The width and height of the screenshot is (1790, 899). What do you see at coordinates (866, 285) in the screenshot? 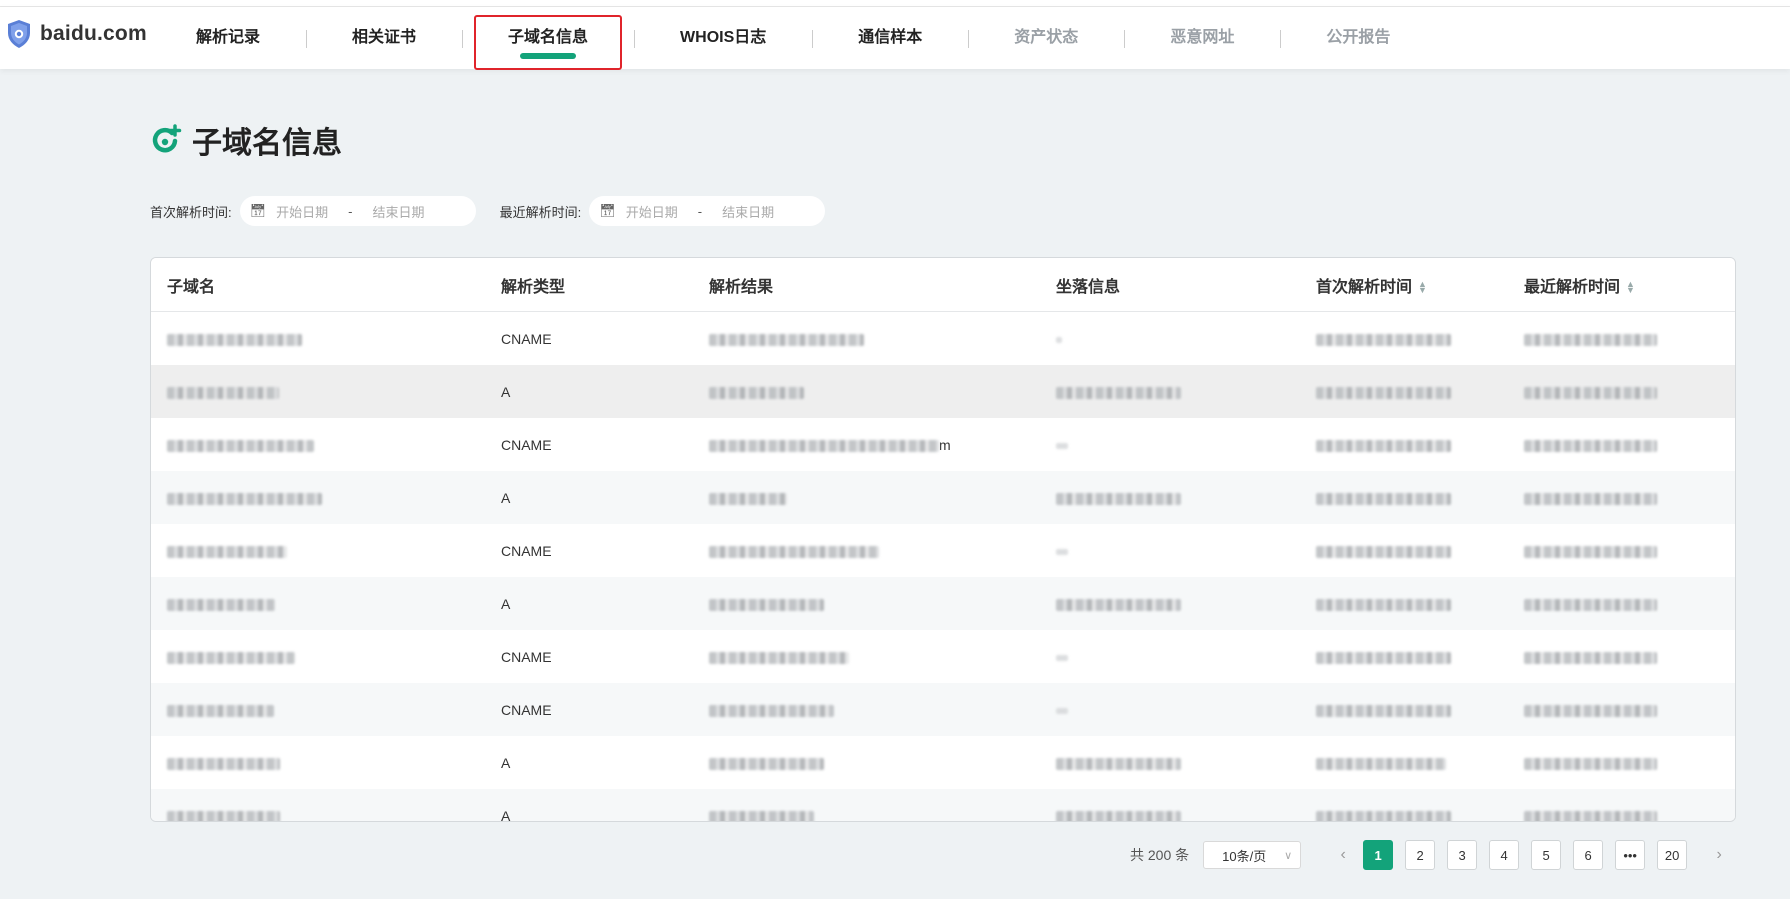
I see `col-result: 解析结果` at bounding box center [866, 285].